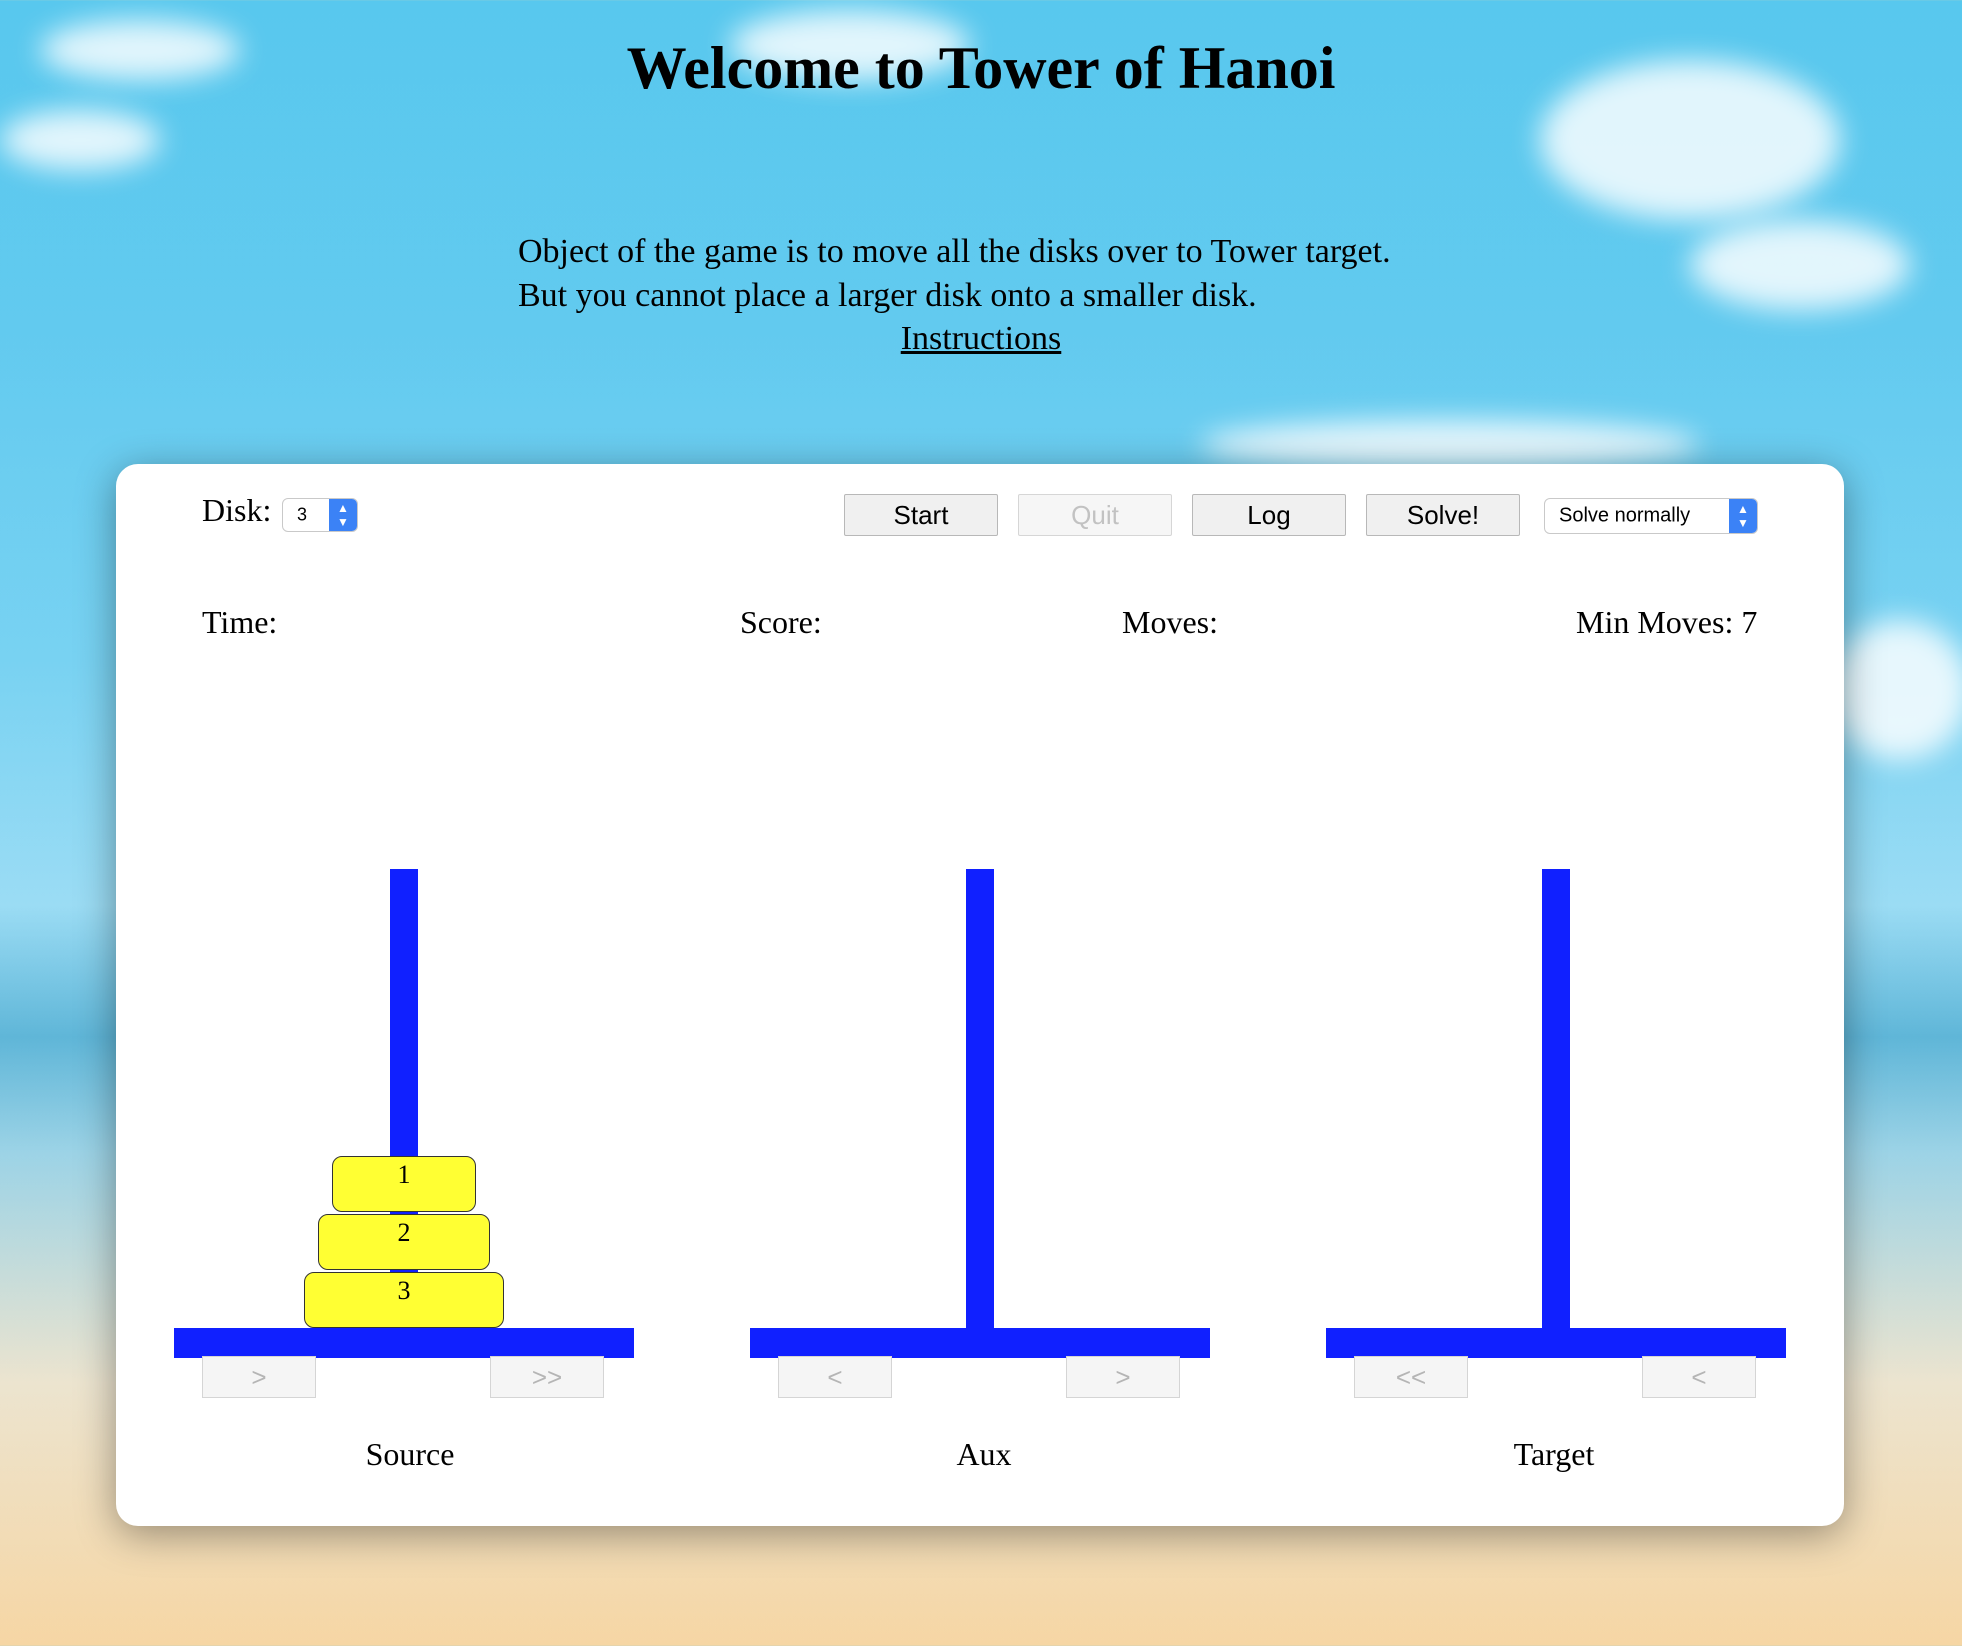 This screenshot has height=1646, width=1962. Describe the element at coordinates (1625, 515) in the screenshot. I see `solve-mode-value: Solve normally` at that location.